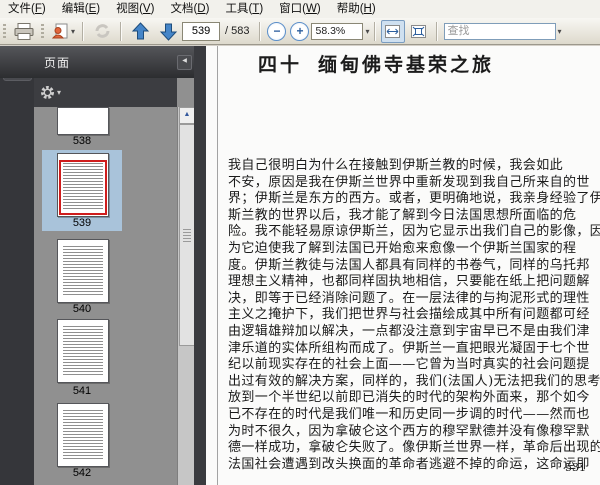  I want to click on text-line: 度。伊斯兰教徒与法国人都具有同样的书卷气，同样的乌托邦, so click(409, 265).